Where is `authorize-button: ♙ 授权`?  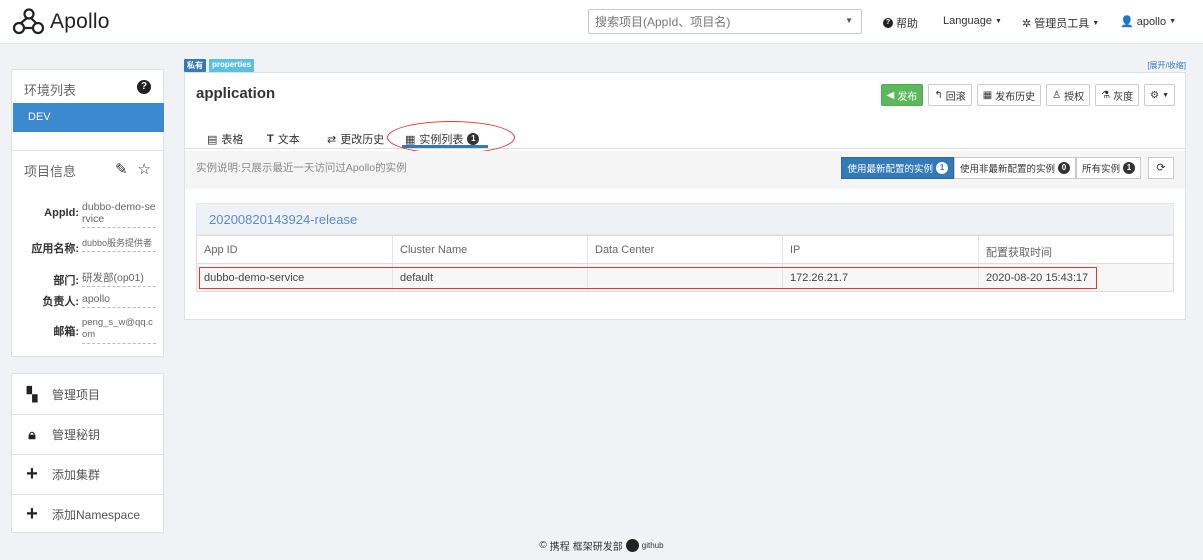 authorize-button: ♙ 授权 is located at coordinates (1068, 95).